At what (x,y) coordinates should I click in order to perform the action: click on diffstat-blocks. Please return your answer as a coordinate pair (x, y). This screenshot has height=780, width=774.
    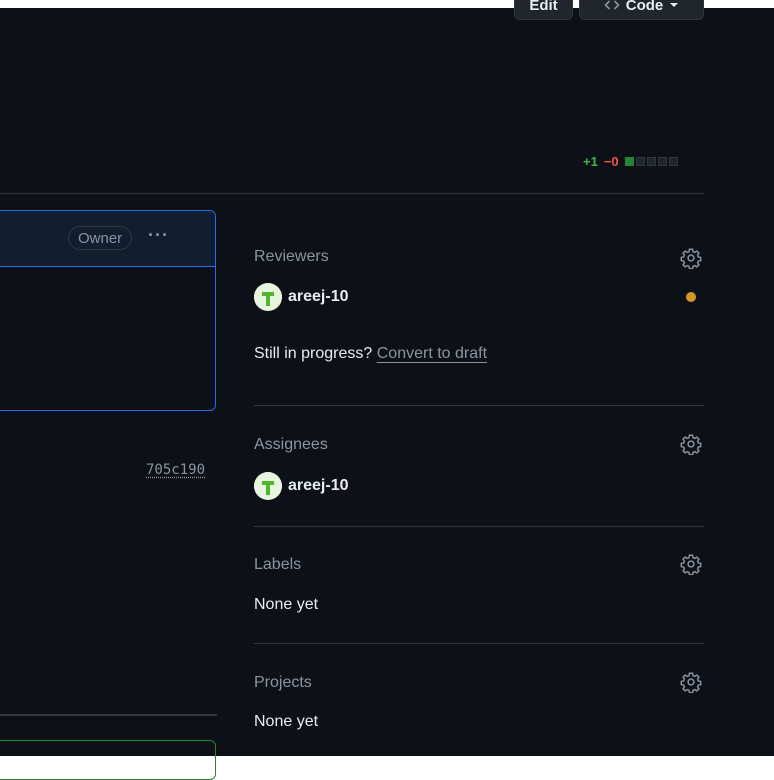
    Looking at the image, I should click on (651, 161).